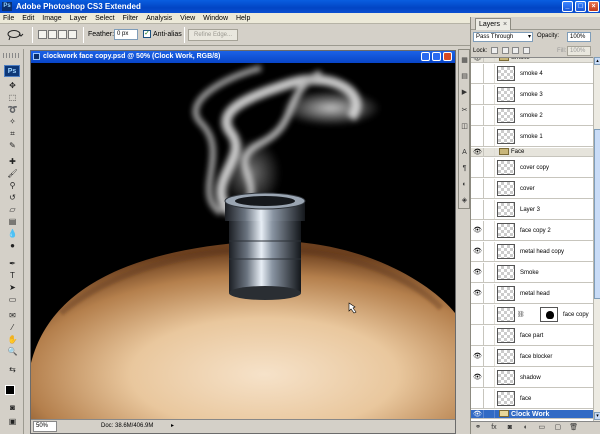  I want to click on menu-edit: Edit, so click(28, 18).